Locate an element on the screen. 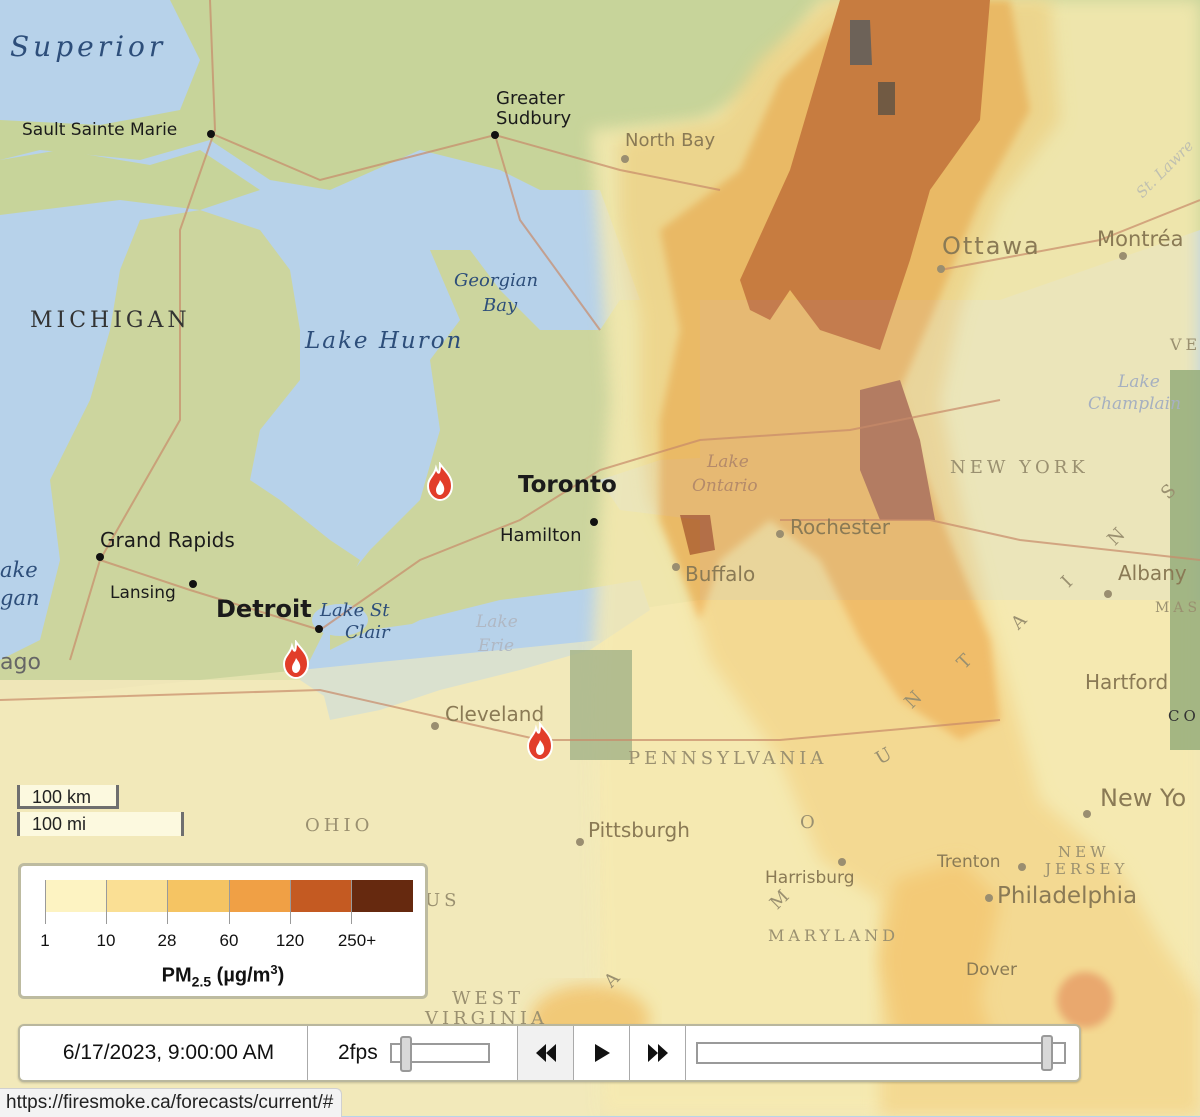 The width and height of the screenshot is (1200, 1117). label-lake-huron: Lake Huron is located at coordinates (384, 341).